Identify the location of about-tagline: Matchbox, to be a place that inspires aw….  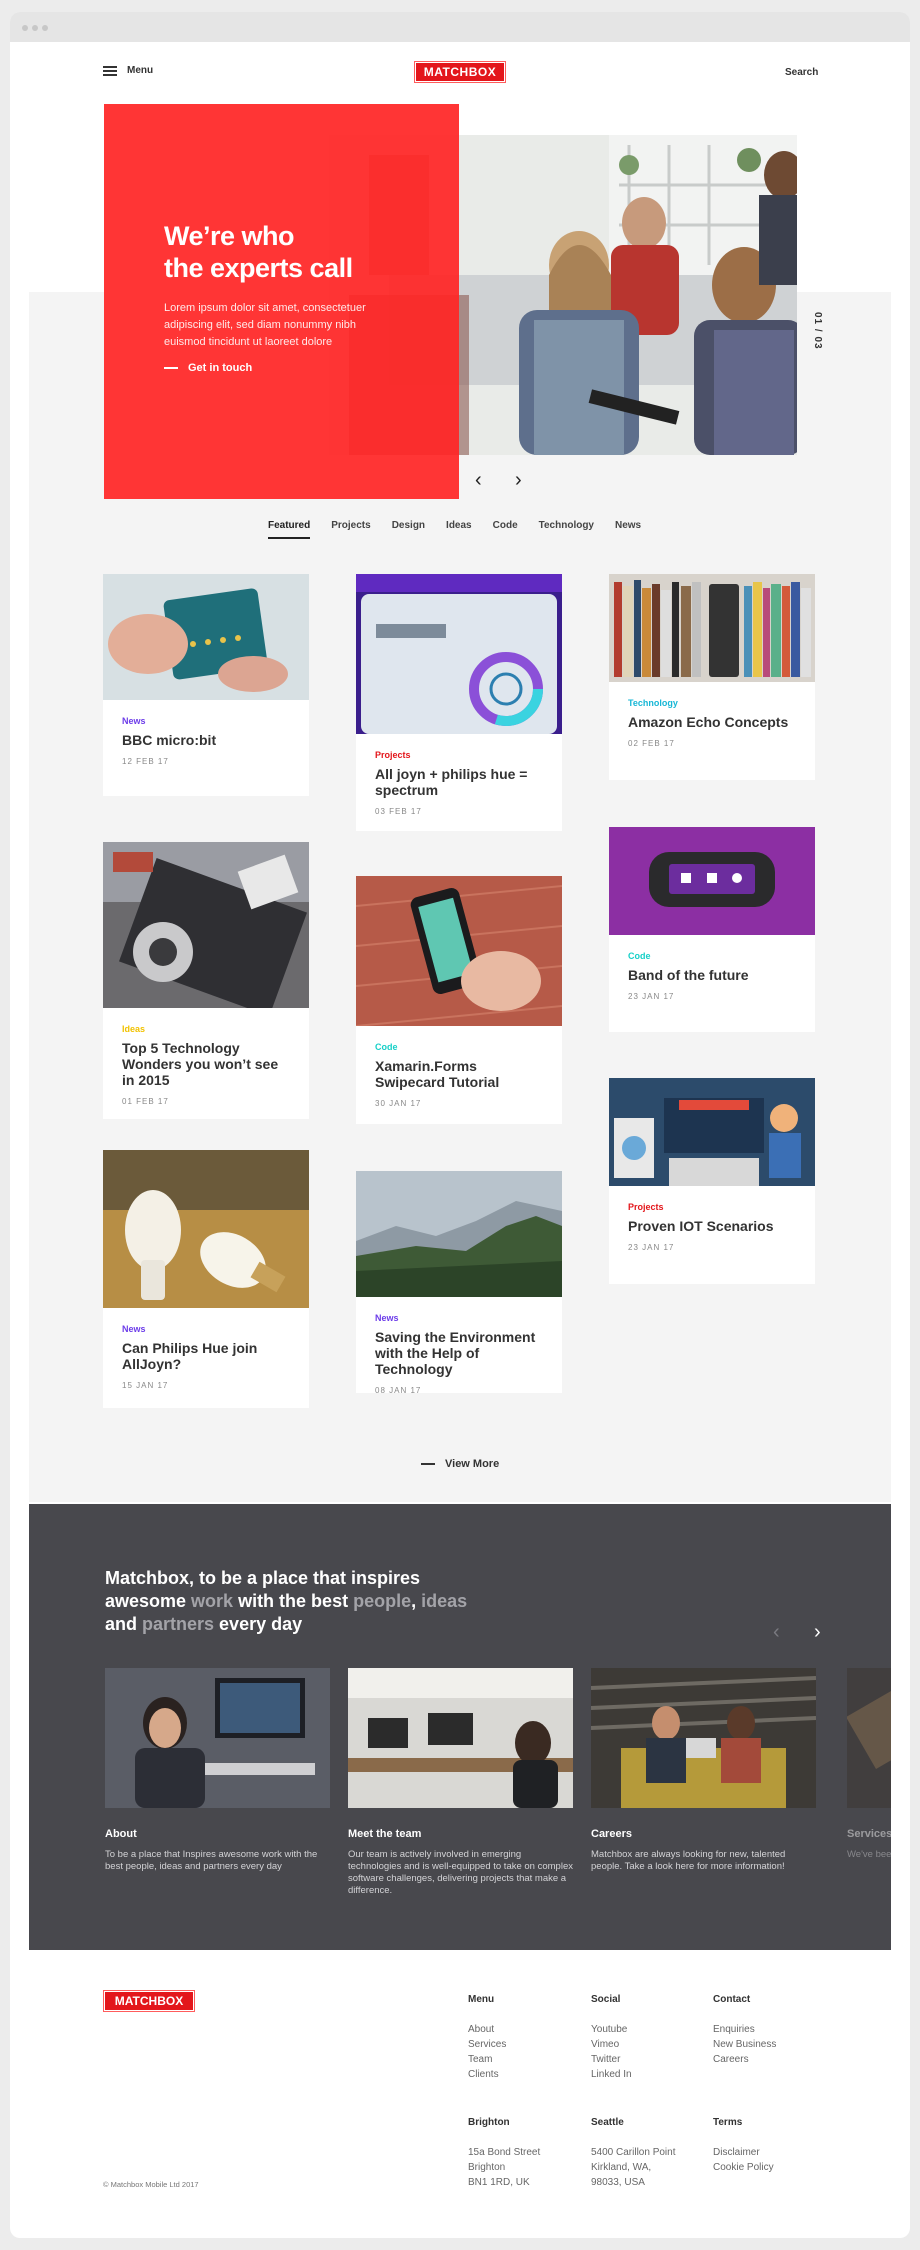
(295, 1601).